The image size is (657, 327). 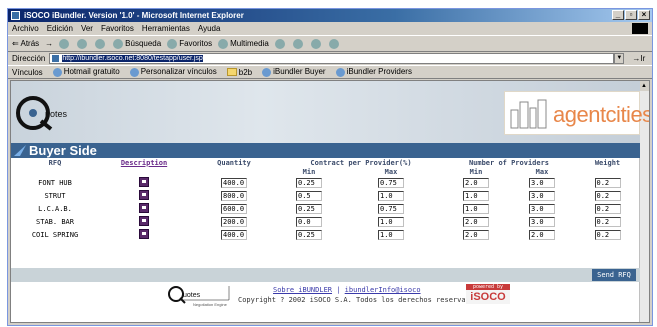 What do you see at coordinates (144, 162) in the screenshot?
I see `col-description: Description` at bounding box center [144, 162].